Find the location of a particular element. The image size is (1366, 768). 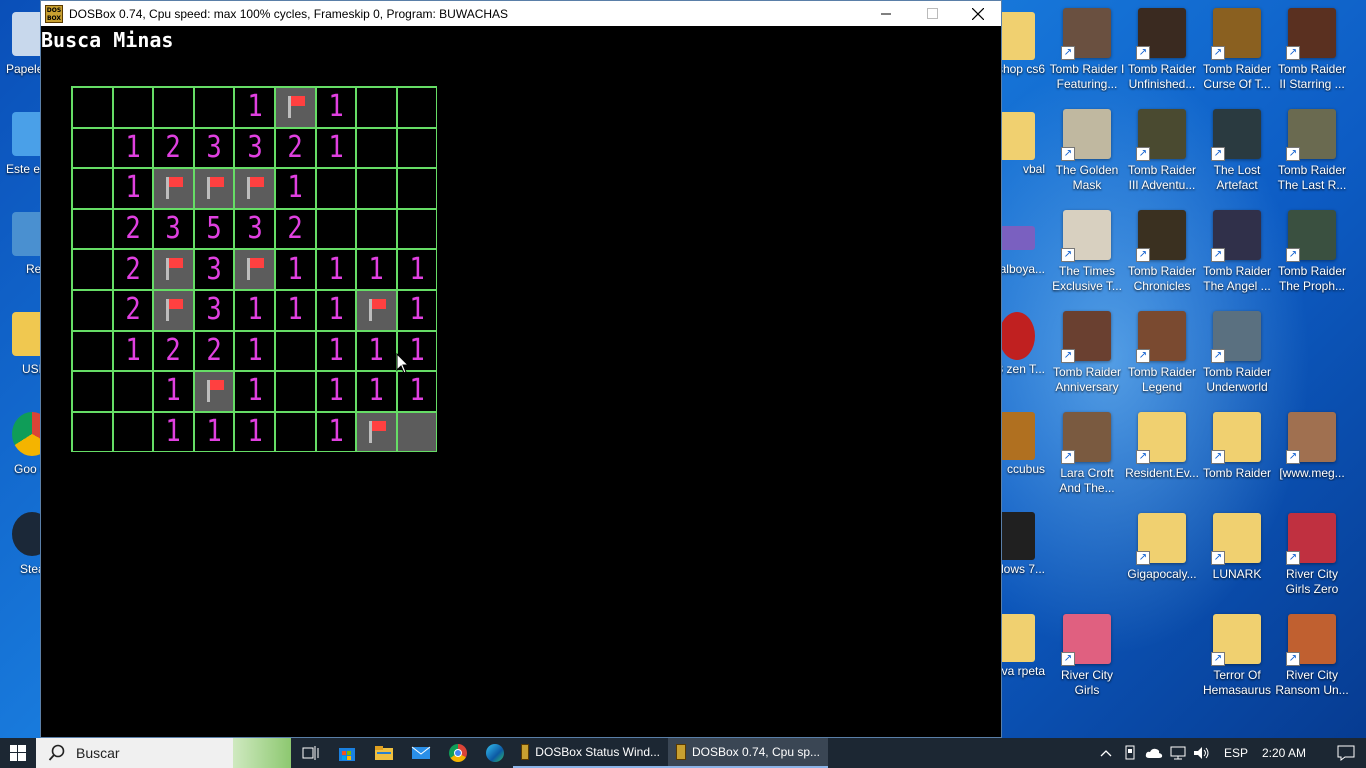

taskbar-chrome is located at coordinates (457, 753).